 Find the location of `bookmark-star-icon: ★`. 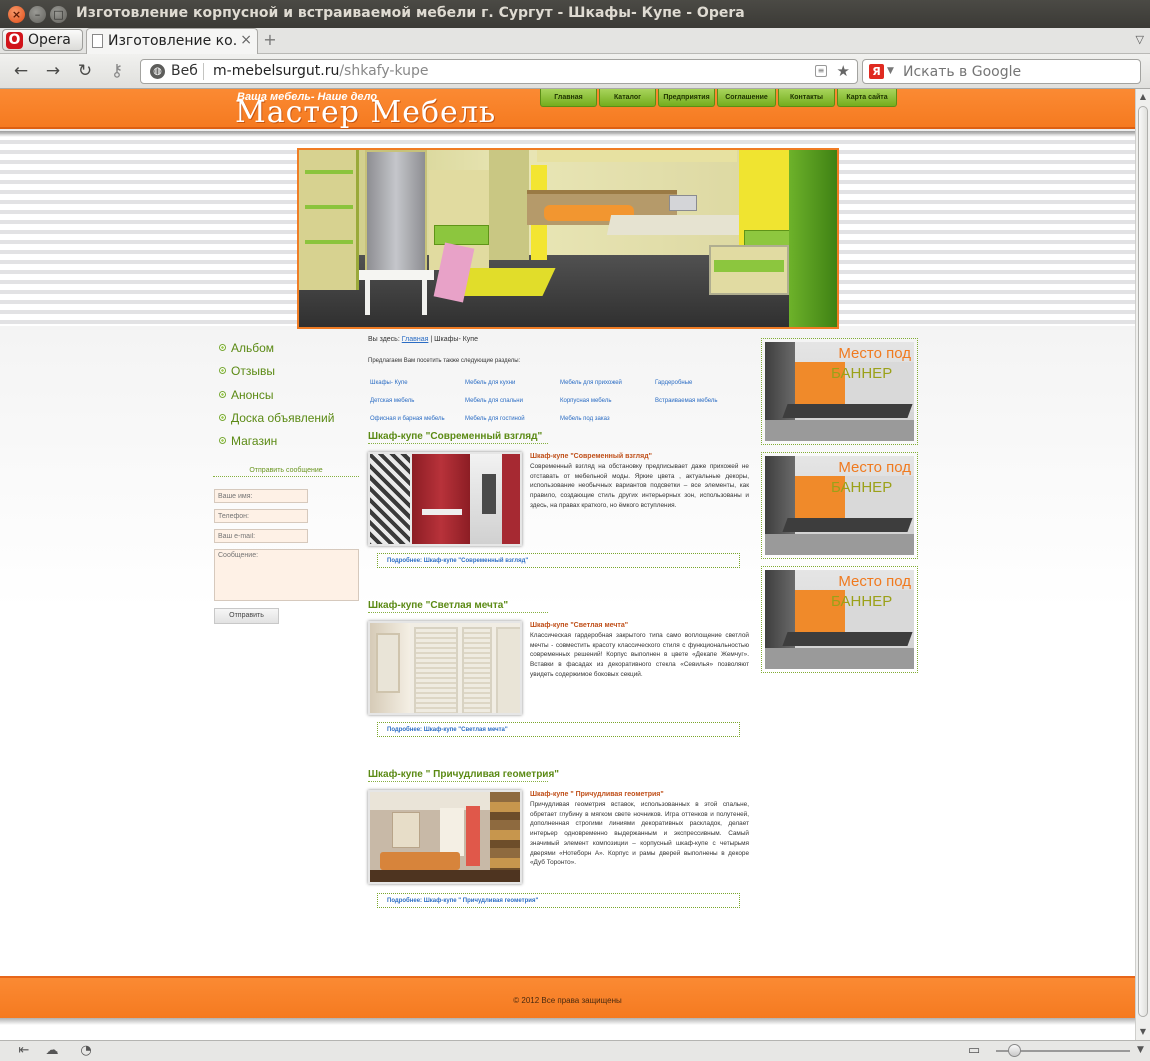

bookmark-star-icon: ★ is located at coordinates (843, 71).